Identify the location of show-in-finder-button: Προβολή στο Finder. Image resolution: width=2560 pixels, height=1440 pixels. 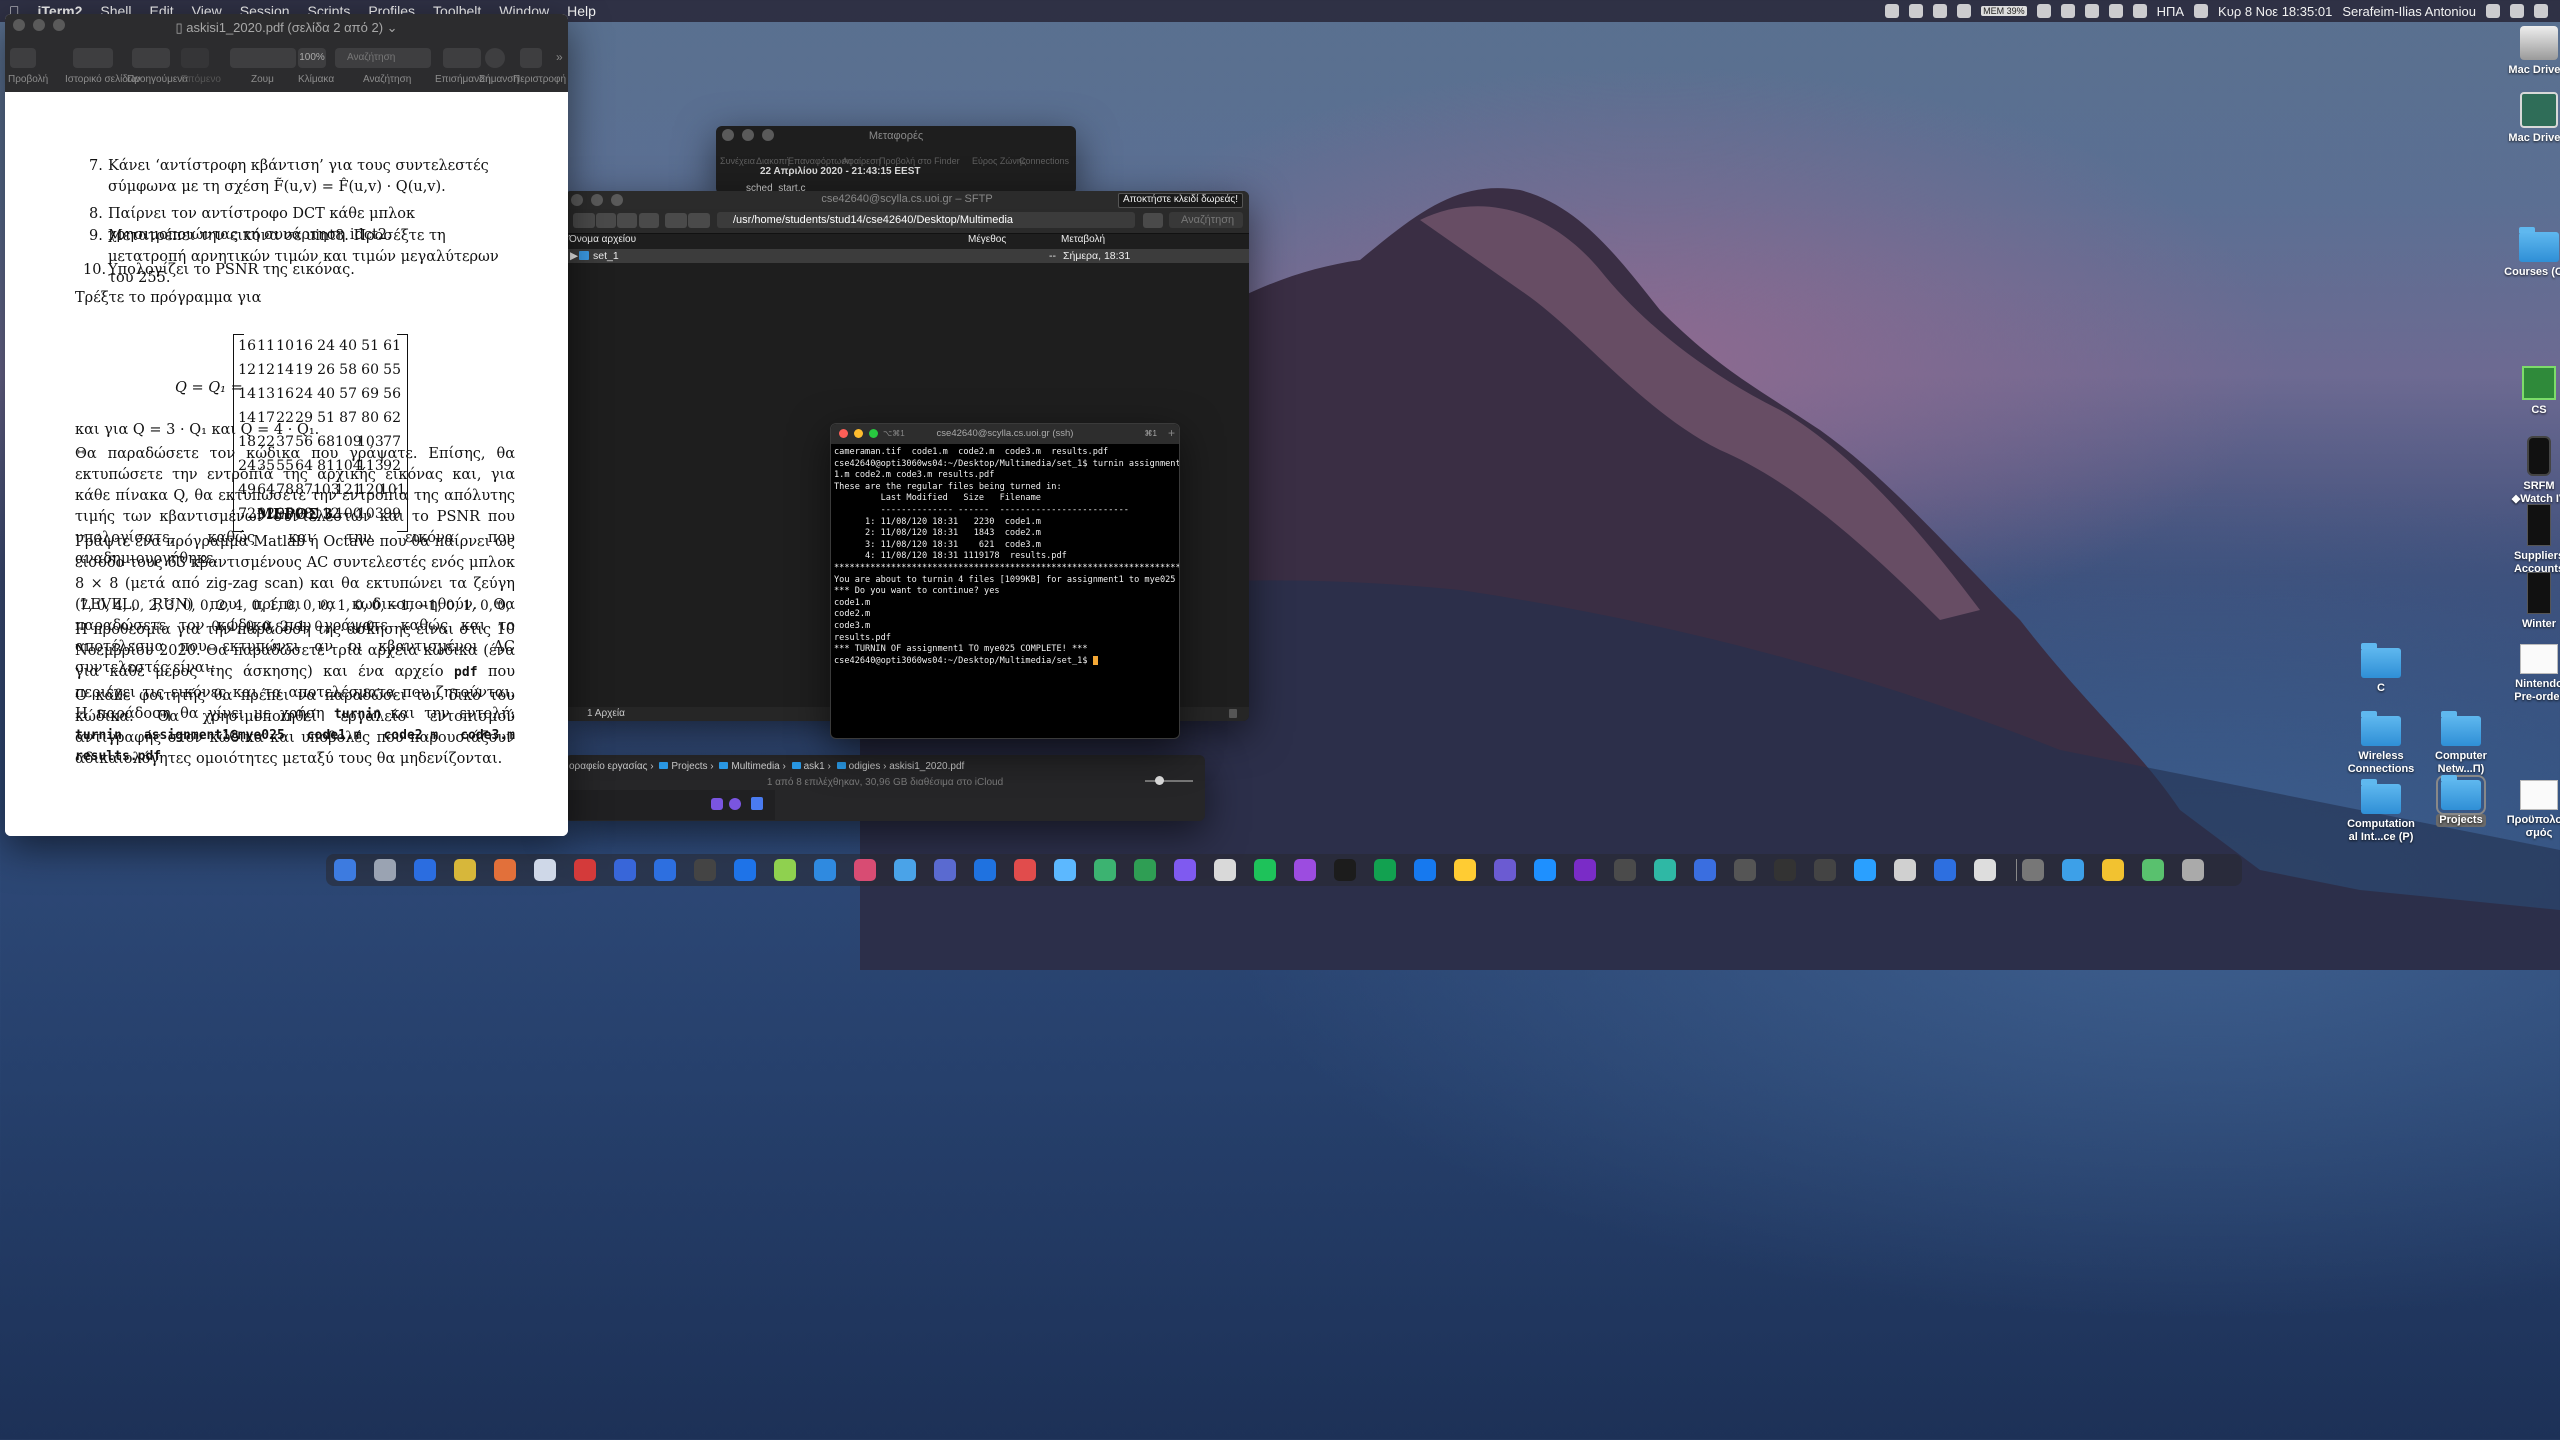
(919, 161).